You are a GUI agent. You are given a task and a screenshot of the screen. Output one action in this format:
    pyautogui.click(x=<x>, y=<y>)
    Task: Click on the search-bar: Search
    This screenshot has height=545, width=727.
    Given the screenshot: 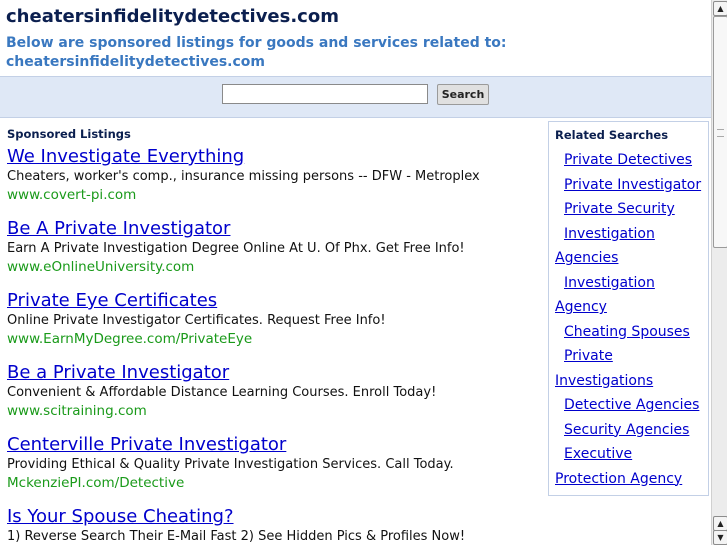 What is the action you would take?
    pyautogui.click(x=355, y=97)
    